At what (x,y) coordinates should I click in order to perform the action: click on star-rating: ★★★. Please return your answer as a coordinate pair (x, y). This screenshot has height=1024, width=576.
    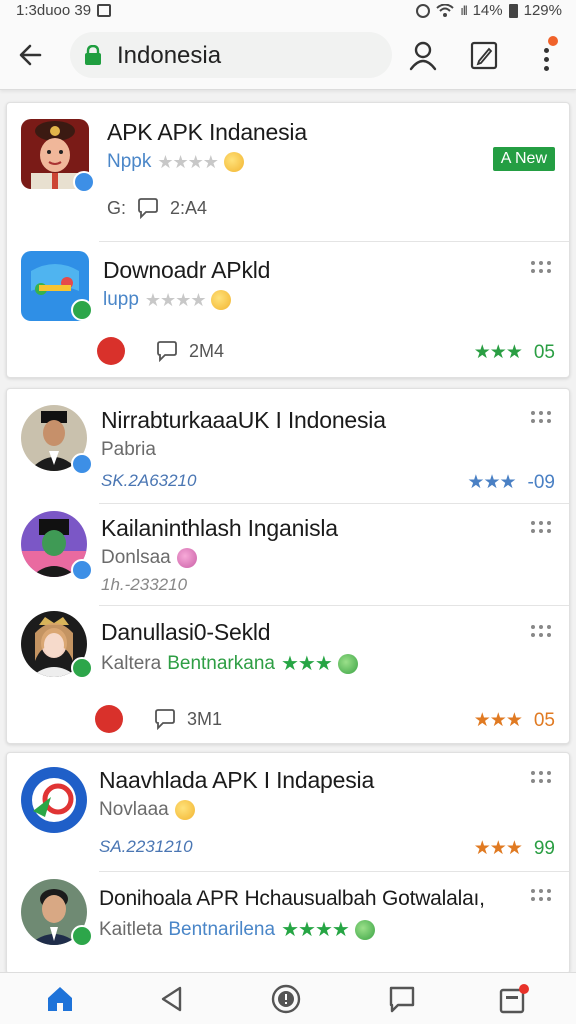
    Looking at the image, I should click on (306, 664).